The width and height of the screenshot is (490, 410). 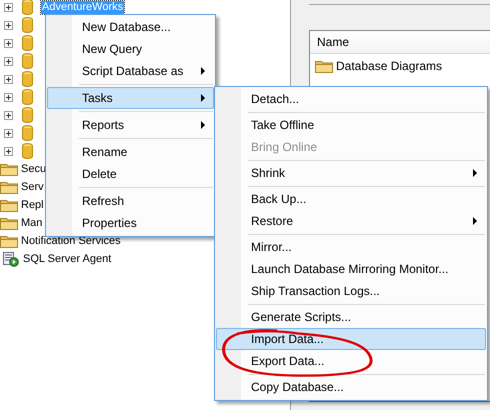 I want to click on tree-item: Notification Services, so click(x=71, y=241).